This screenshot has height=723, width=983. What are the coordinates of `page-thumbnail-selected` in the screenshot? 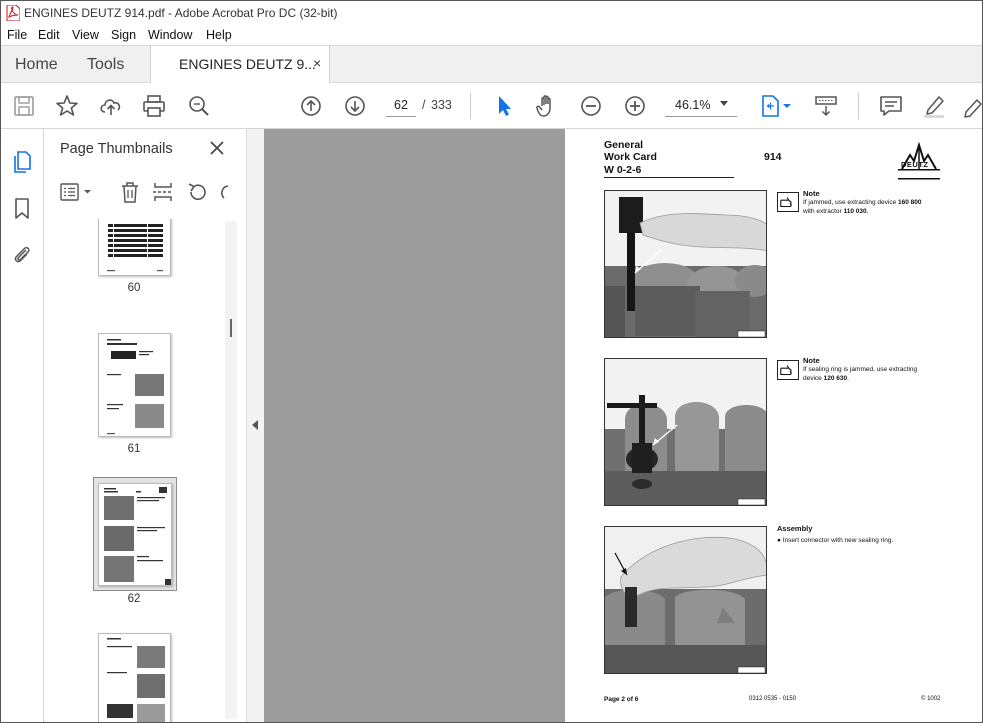 It's located at (135, 534).